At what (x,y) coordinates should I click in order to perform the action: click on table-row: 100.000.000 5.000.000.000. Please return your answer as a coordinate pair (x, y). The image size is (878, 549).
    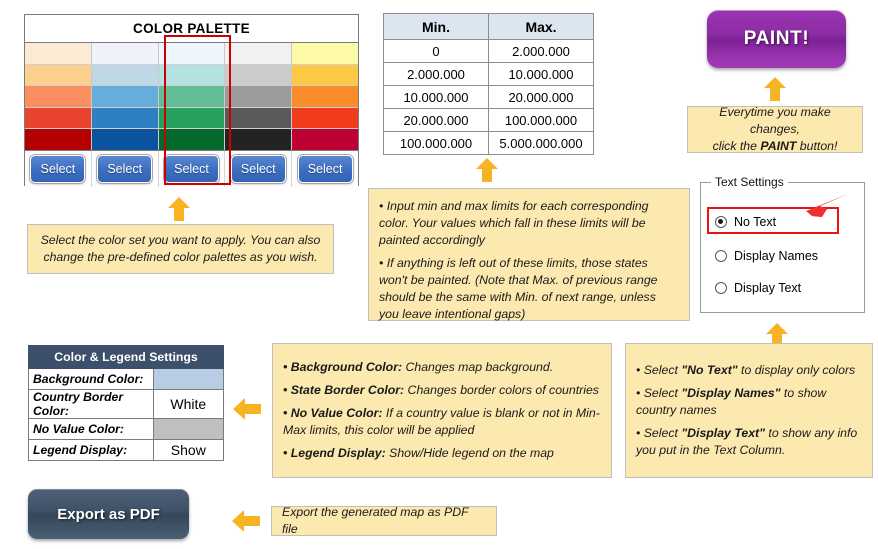
    Looking at the image, I should click on (488, 143).